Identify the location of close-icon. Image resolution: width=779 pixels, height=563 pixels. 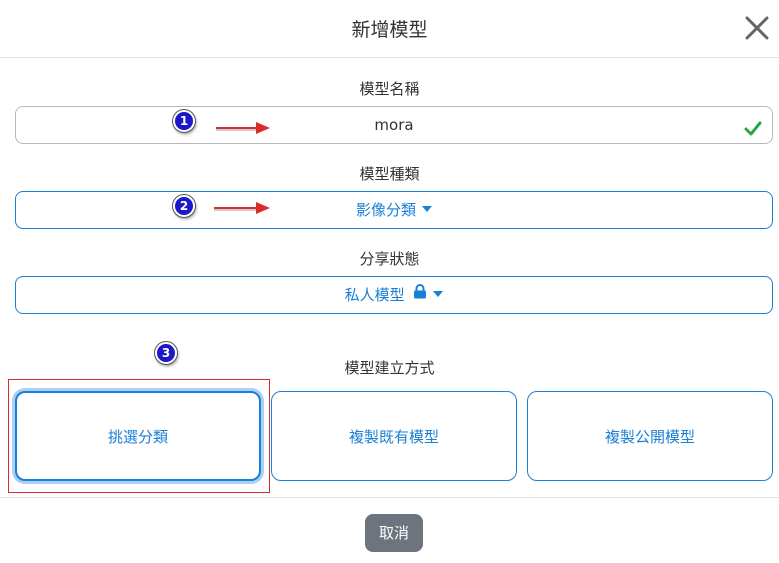
(757, 28).